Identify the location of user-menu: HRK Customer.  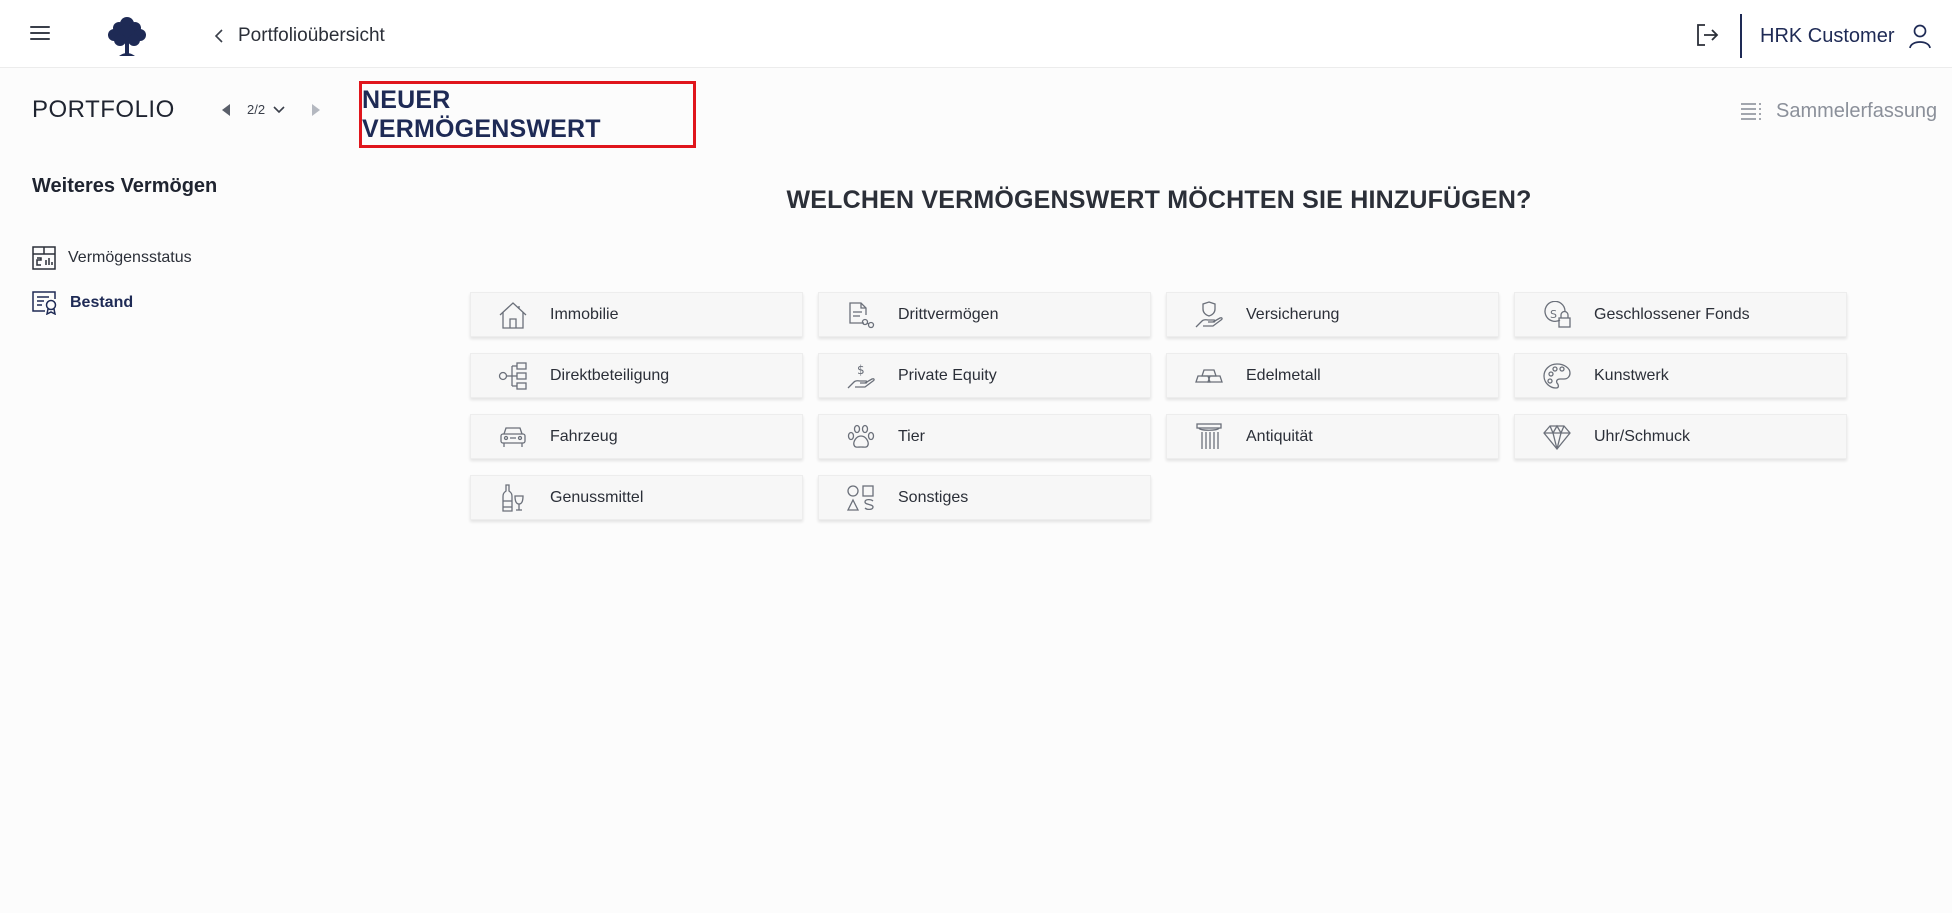
(1846, 36).